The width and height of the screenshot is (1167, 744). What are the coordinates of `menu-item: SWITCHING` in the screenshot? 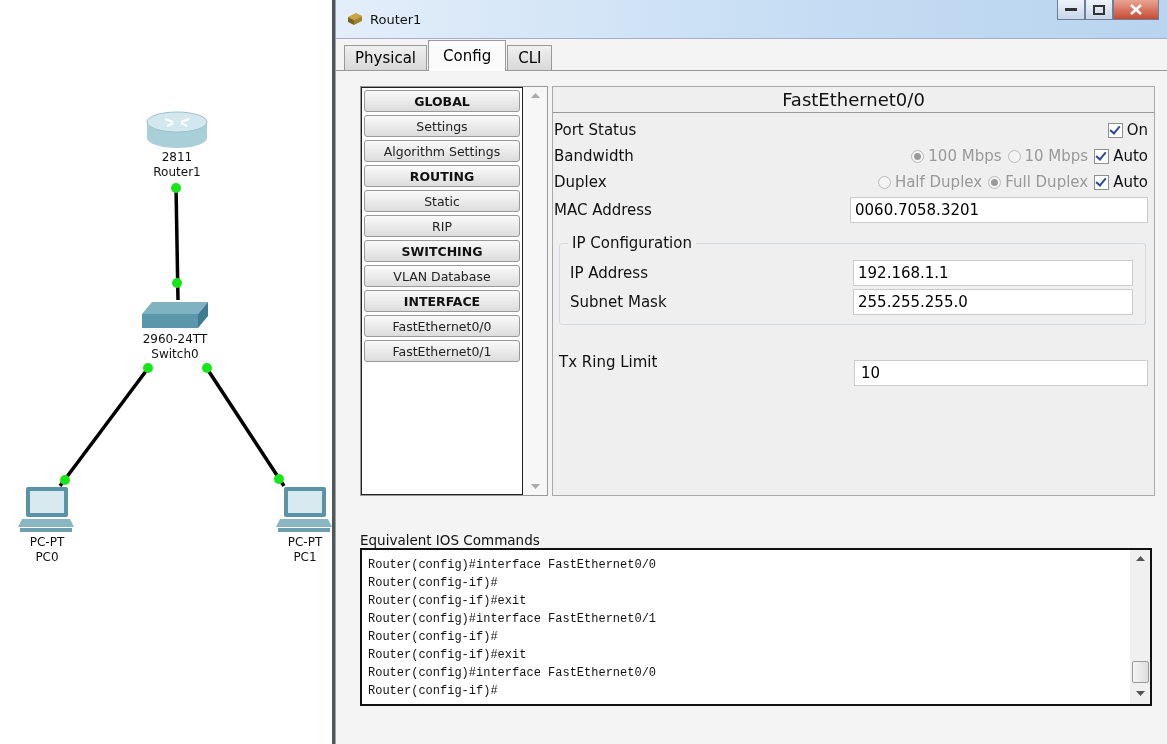 It's located at (442, 251).